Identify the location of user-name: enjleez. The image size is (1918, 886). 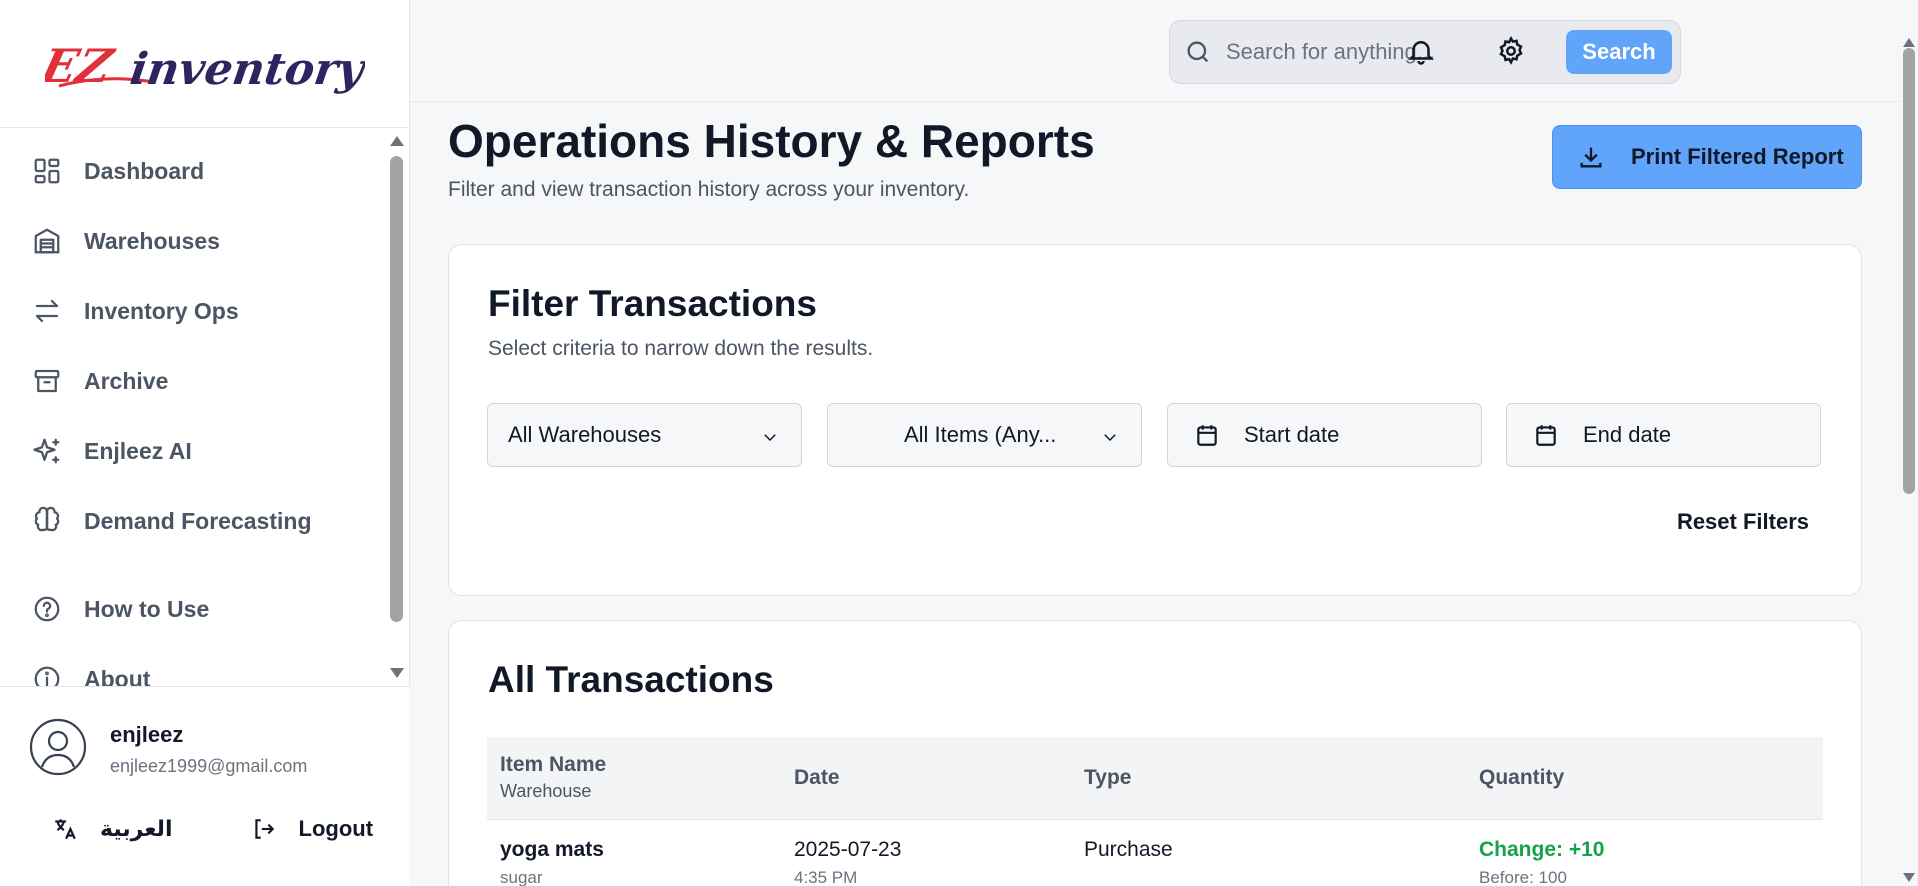
(147, 734).